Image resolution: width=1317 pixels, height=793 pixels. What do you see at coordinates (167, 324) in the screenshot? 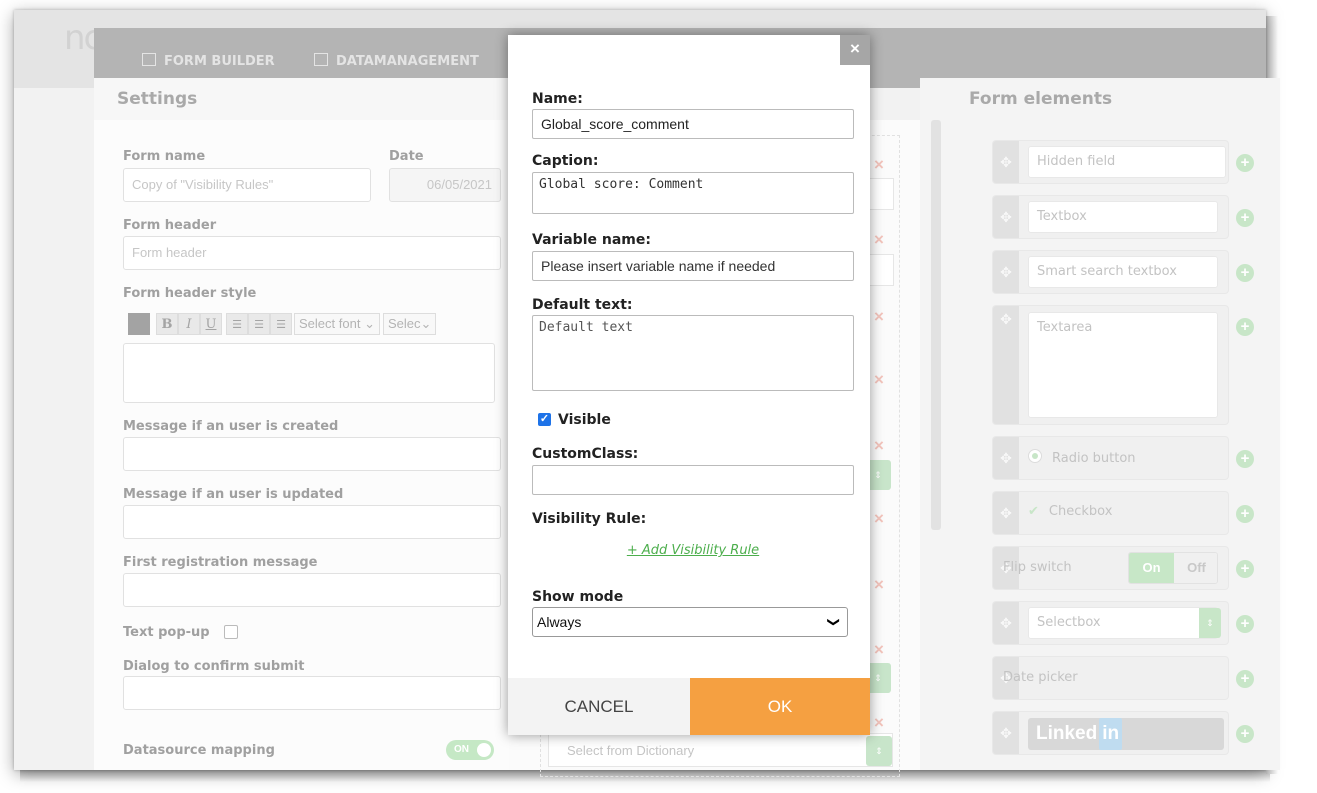
I see `bold-button: B` at bounding box center [167, 324].